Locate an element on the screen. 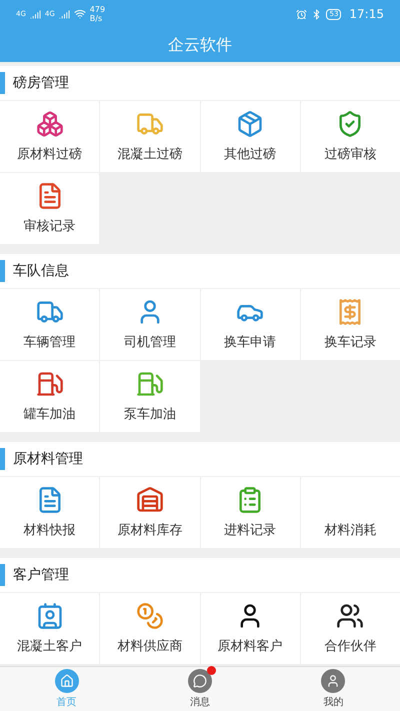  section-title: 客户管理 is located at coordinates (41, 575).